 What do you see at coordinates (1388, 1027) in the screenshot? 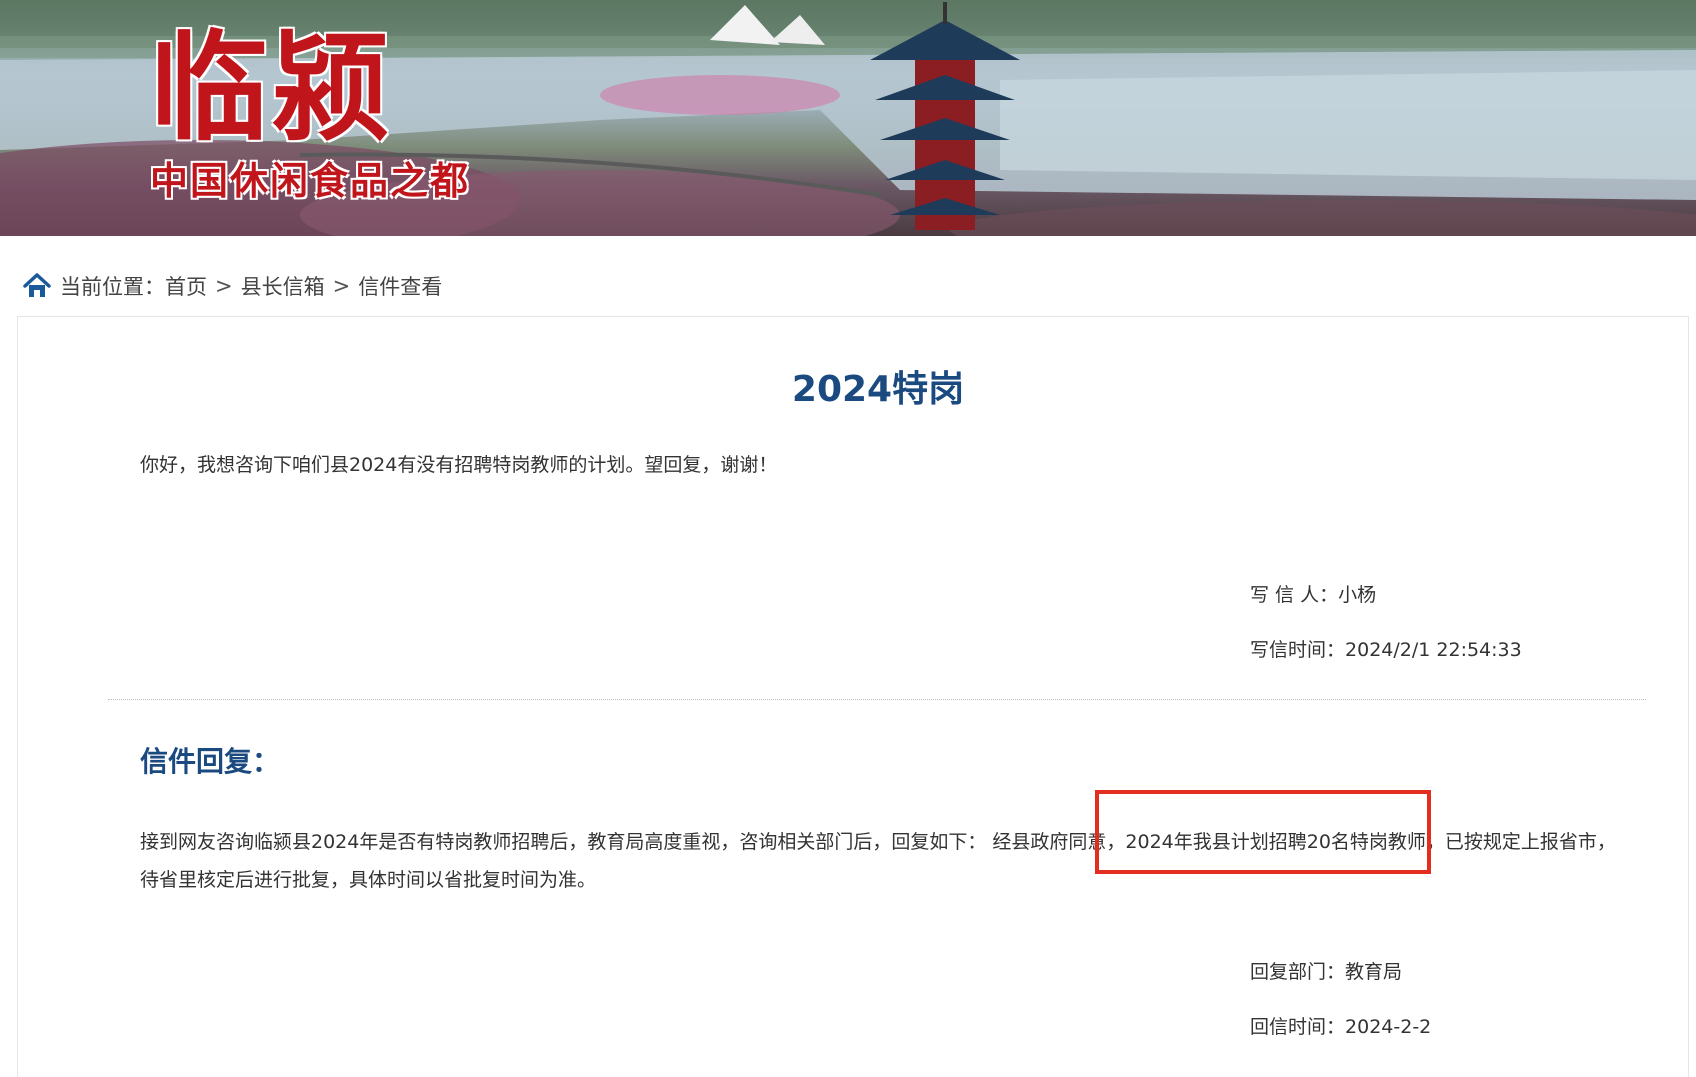
I see `reply-time-value: 2024-2-2` at bounding box center [1388, 1027].